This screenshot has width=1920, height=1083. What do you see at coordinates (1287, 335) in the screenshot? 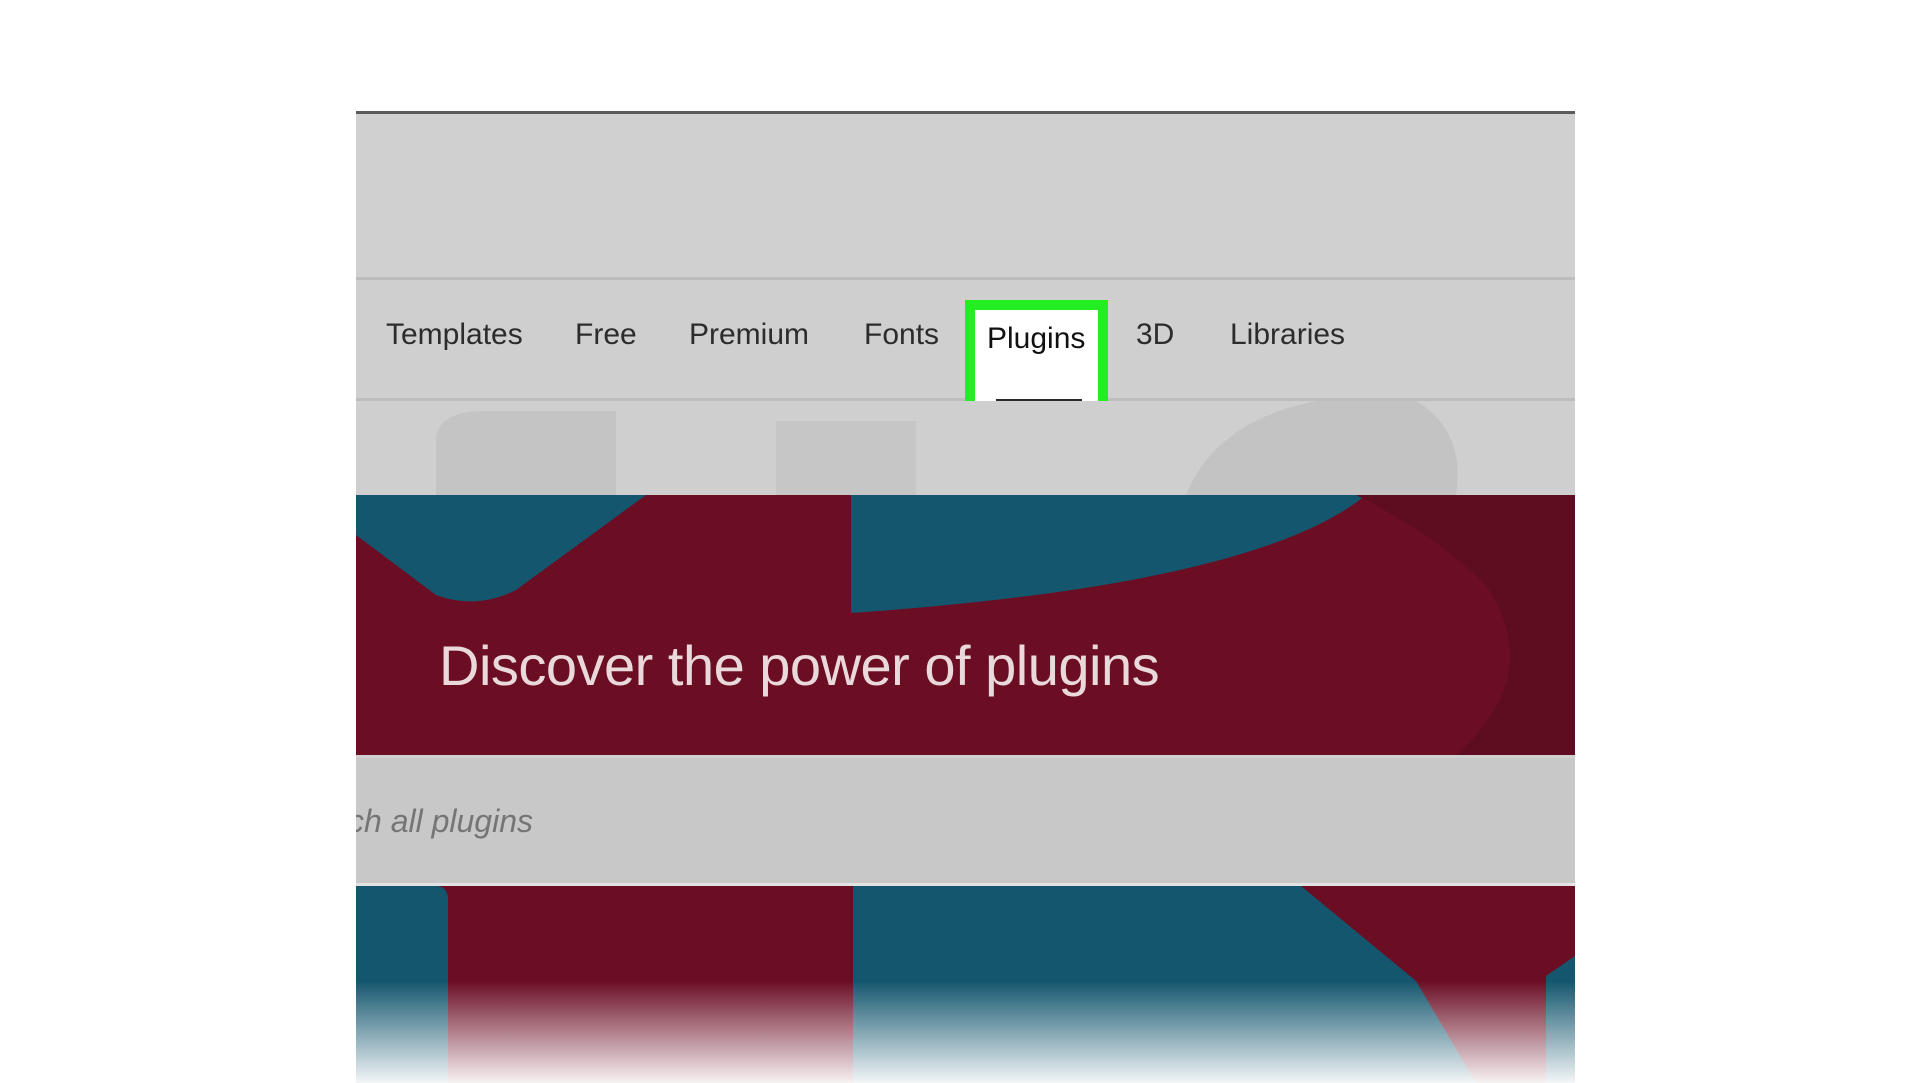
I see `nav-item-libraries: Libraries` at bounding box center [1287, 335].